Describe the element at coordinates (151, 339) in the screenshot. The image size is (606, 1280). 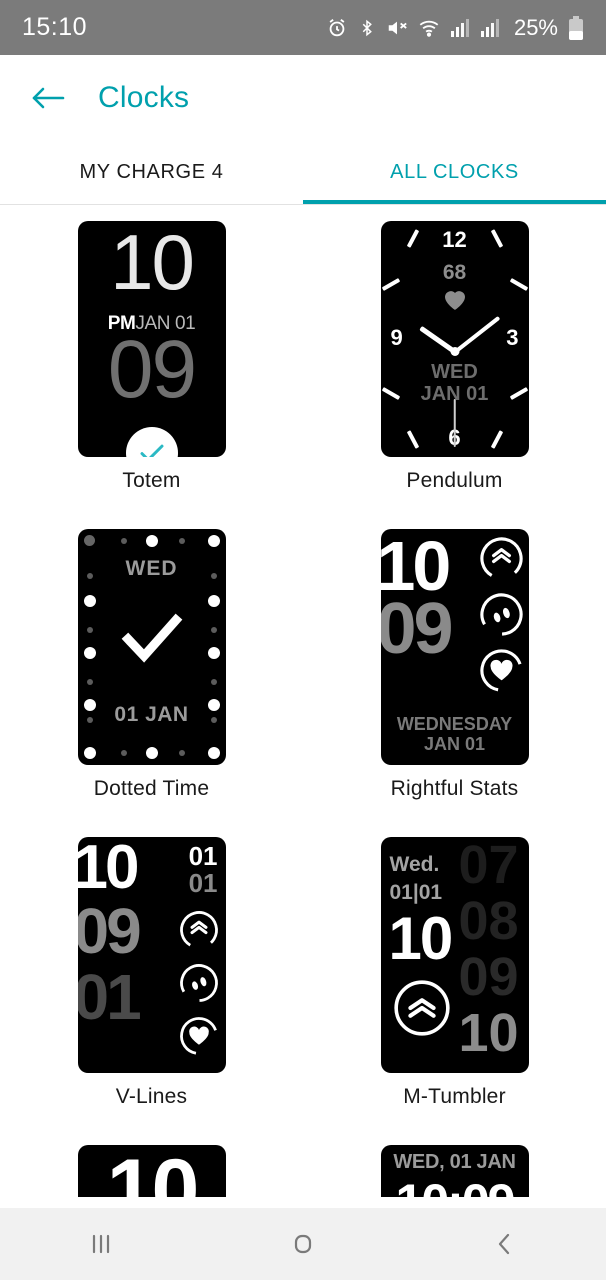
I see `clock-preview-totem: 10 PMJAN 01 09` at that location.